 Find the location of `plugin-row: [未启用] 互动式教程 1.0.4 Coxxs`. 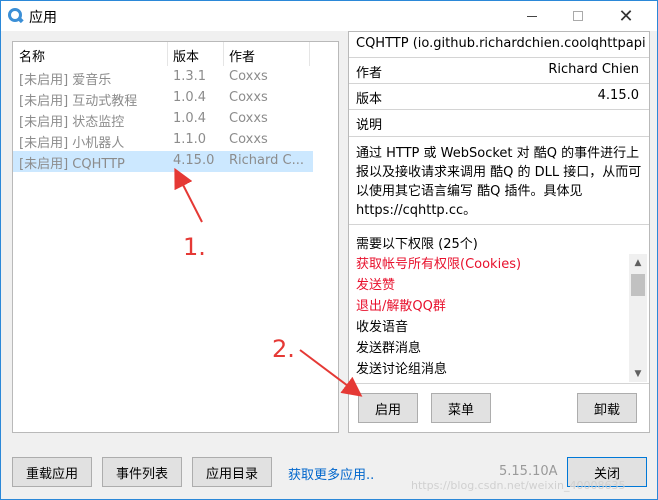

plugin-row: [未启用] 互动式教程 1.0.4 Coxxs is located at coordinates (163, 98).